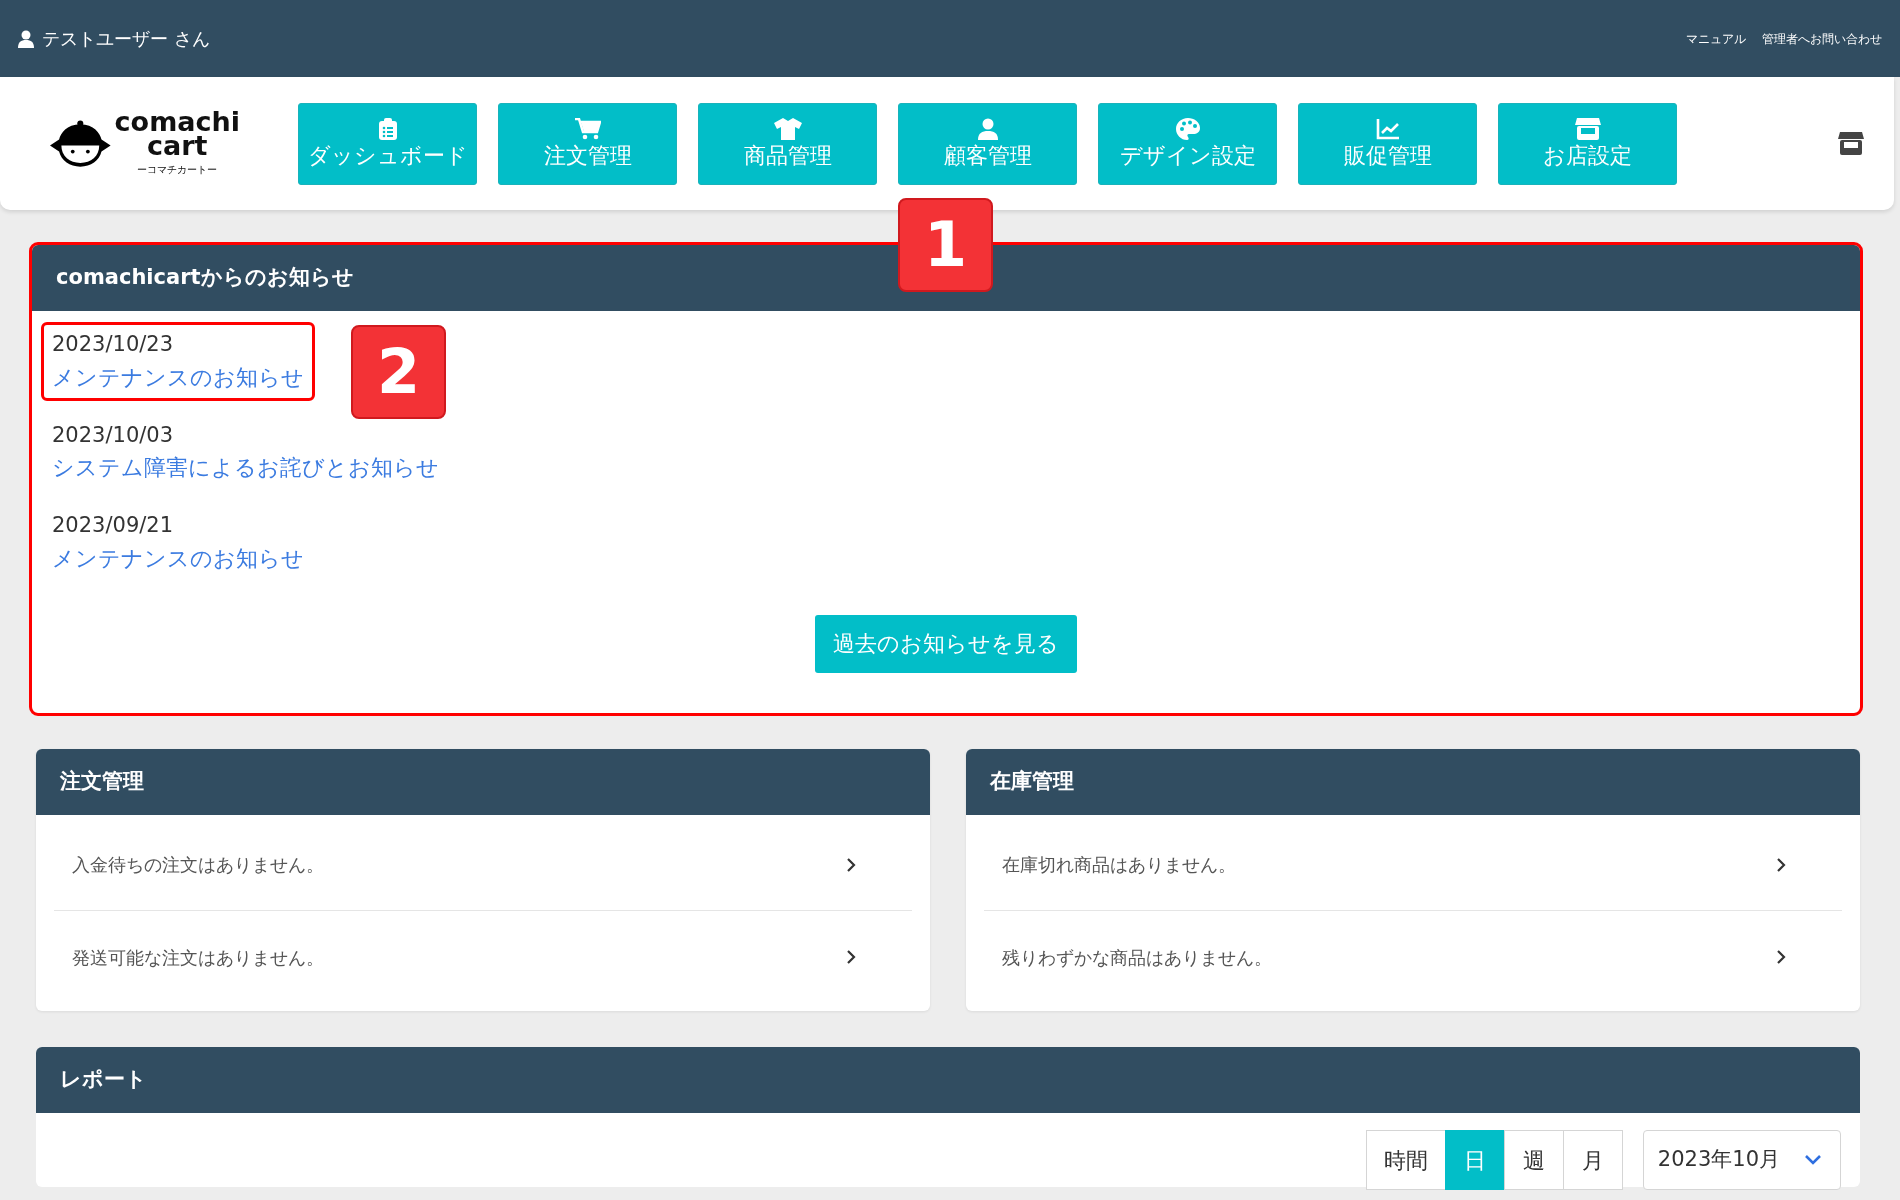  What do you see at coordinates (1741, 1160) in the screenshot?
I see `month-select: 2023年10月` at bounding box center [1741, 1160].